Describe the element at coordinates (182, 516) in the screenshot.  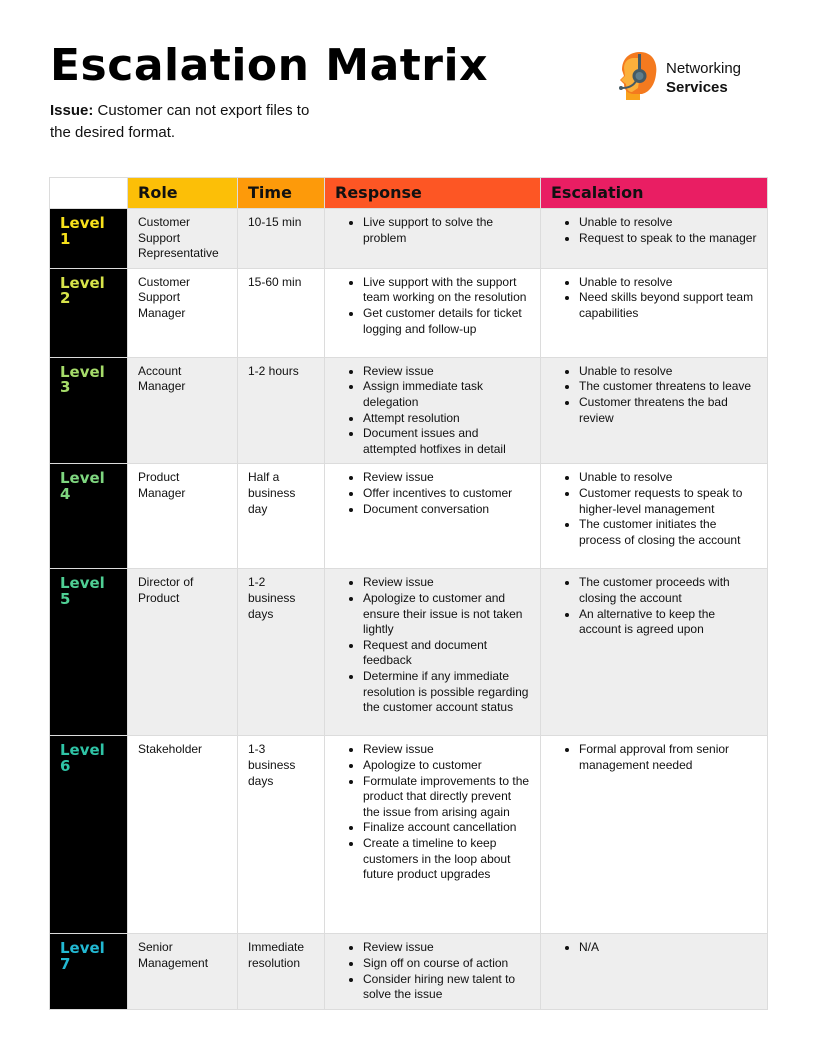
I see `role-cell: Product Manager` at that location.